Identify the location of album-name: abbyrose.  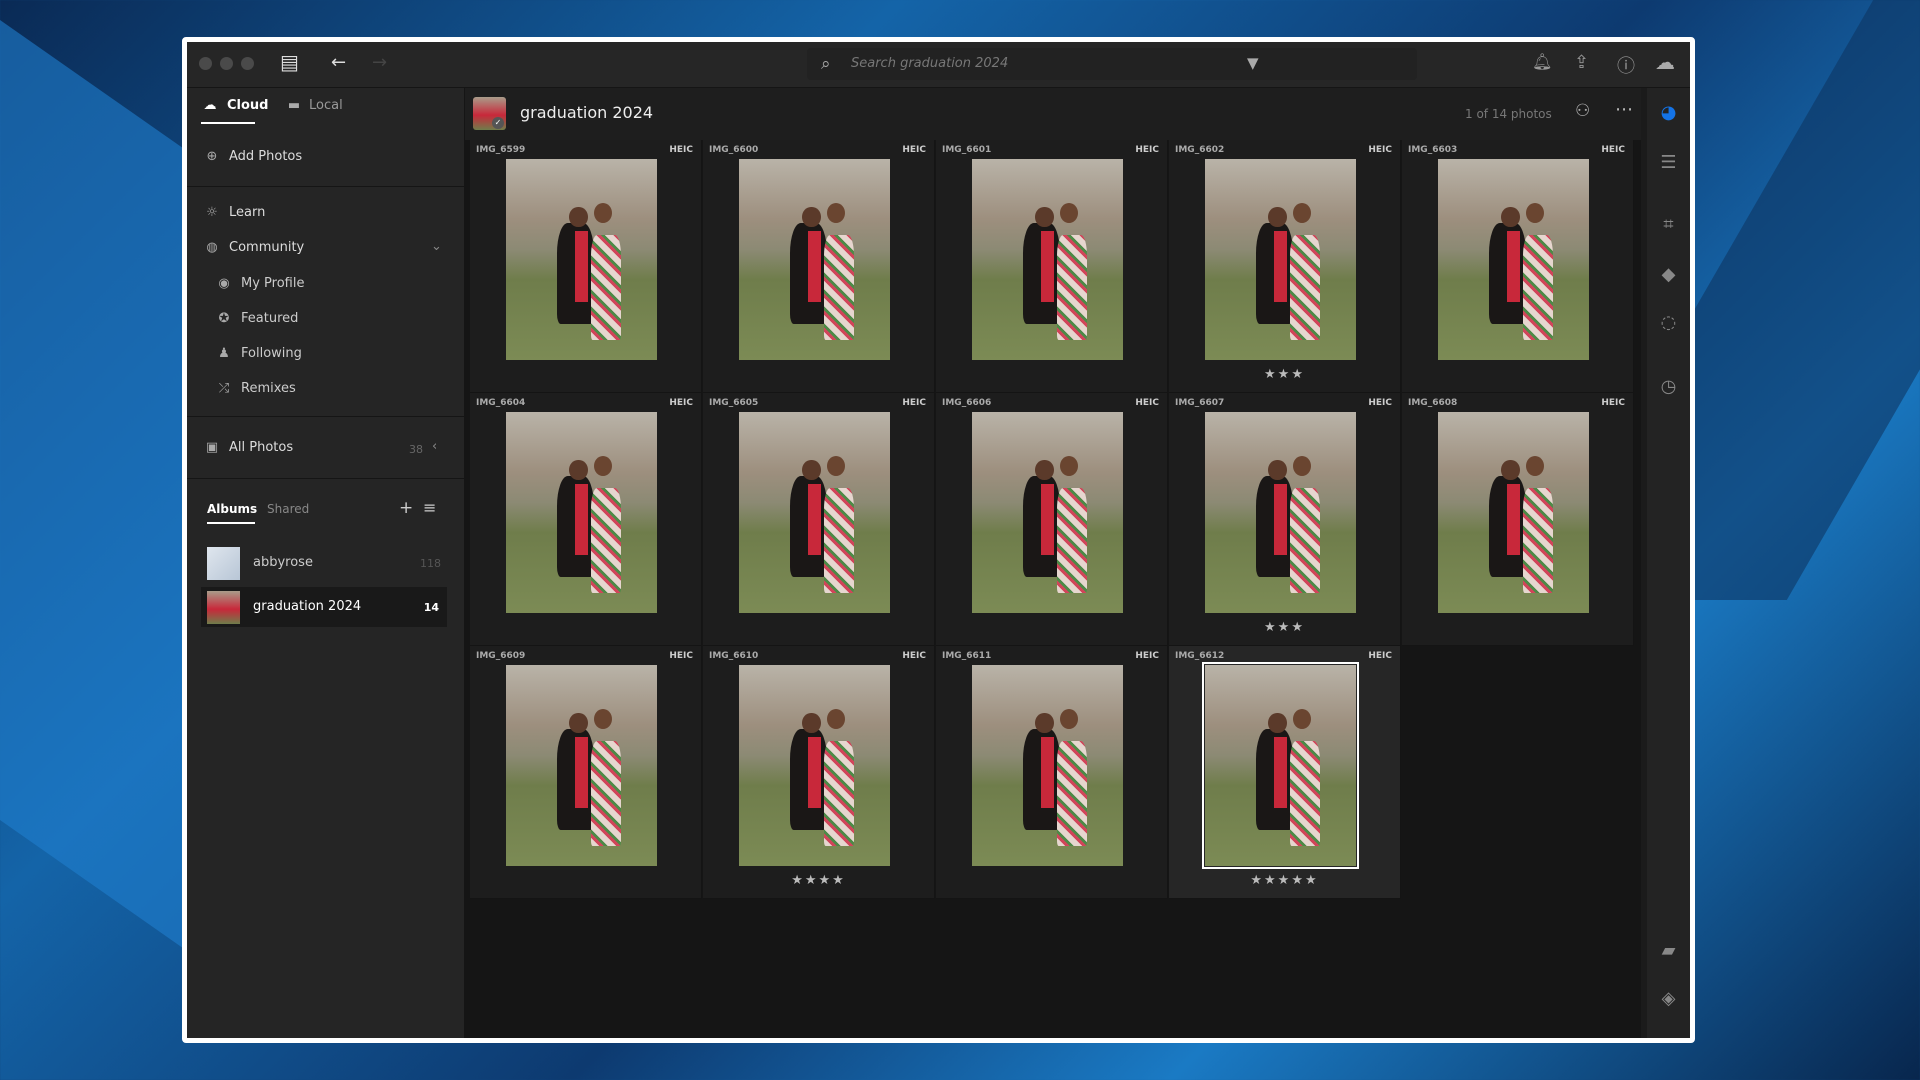
(283, 562).